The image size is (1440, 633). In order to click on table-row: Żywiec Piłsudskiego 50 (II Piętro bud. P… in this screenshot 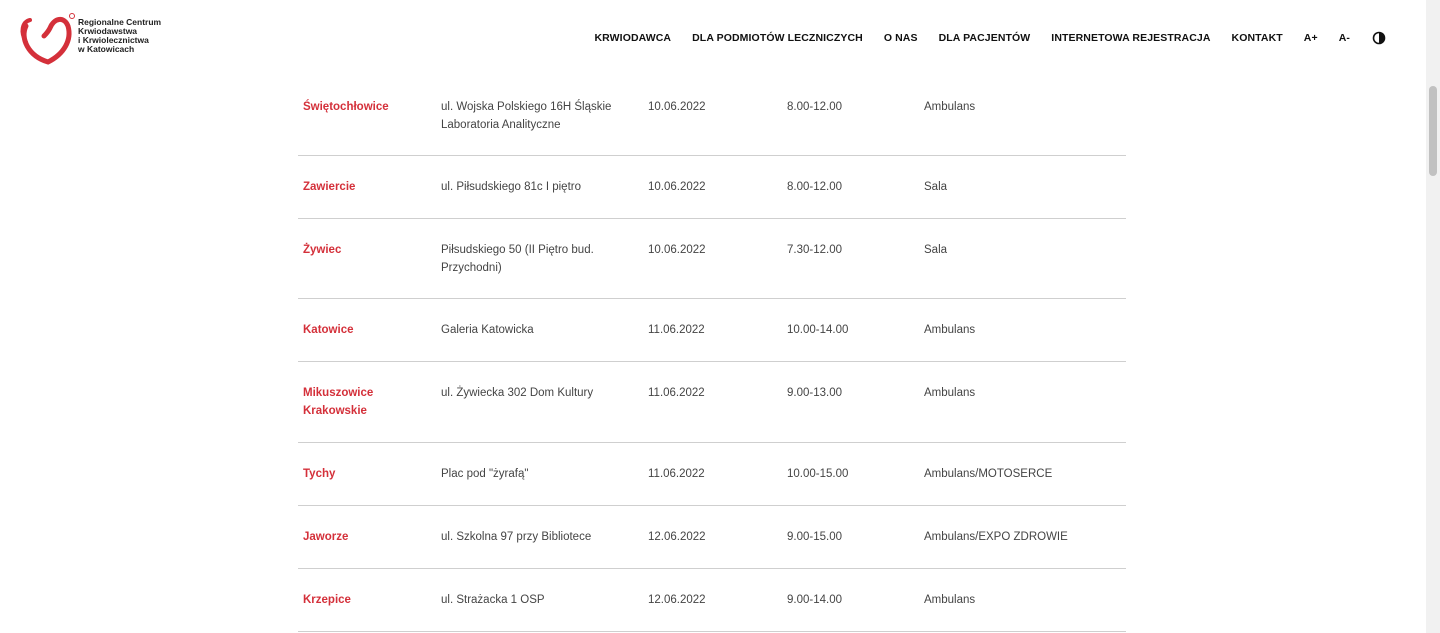, I will do `click(712, 259)`.